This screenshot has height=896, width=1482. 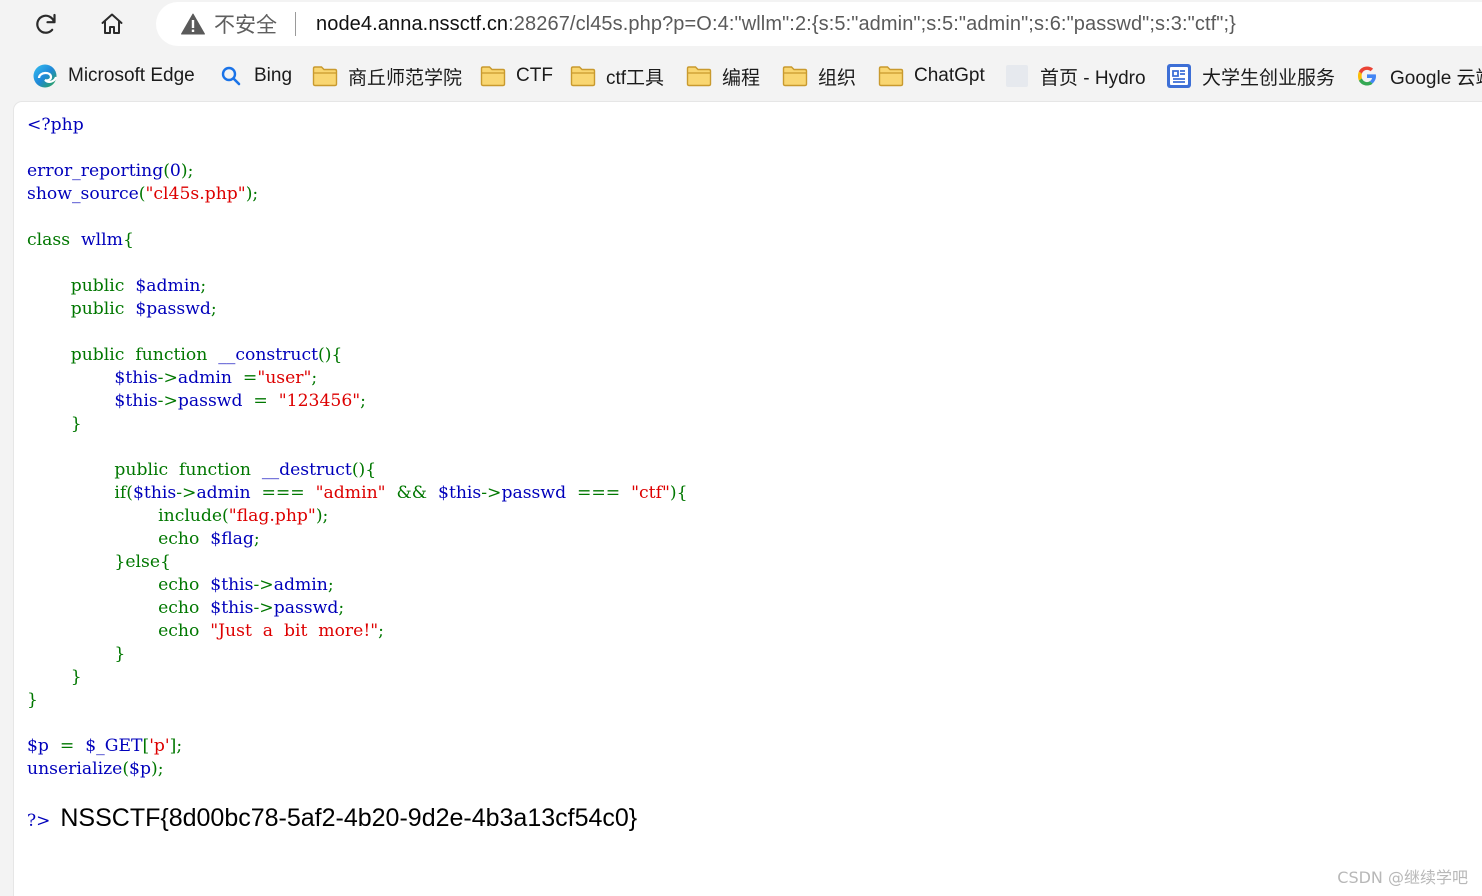 I want to click on bookmark-label: 大学生创业服务, so click(x=1269, y=78).